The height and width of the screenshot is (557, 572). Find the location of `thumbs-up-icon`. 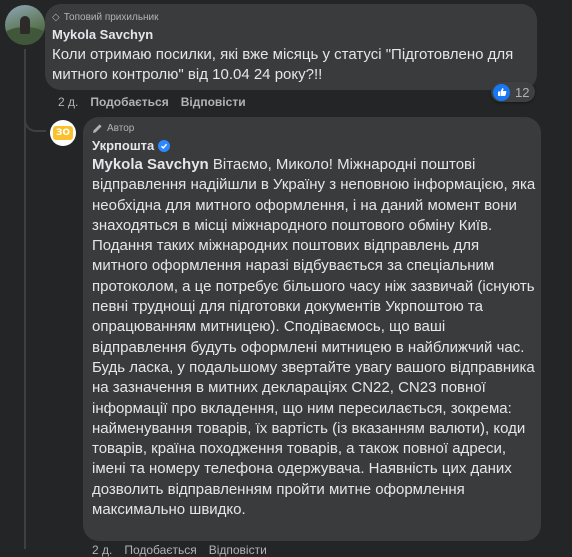

thumbs-up-icon is located at coordinates (501, 92).